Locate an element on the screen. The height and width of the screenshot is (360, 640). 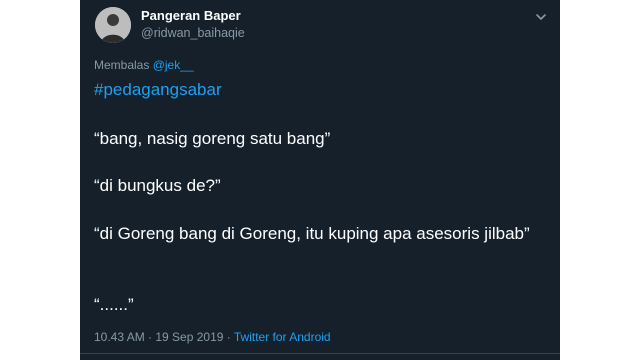
reply-context: Membalas @jek__ is located at coordinates (144, 65).